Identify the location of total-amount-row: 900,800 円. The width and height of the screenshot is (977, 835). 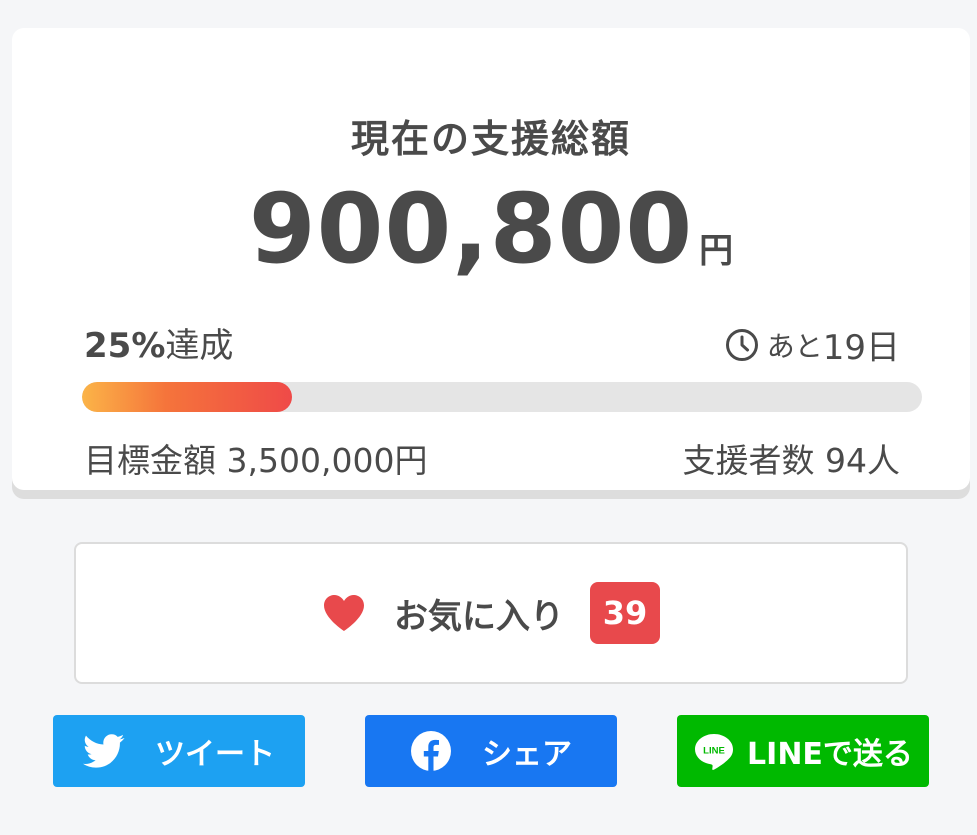
(491, 229).